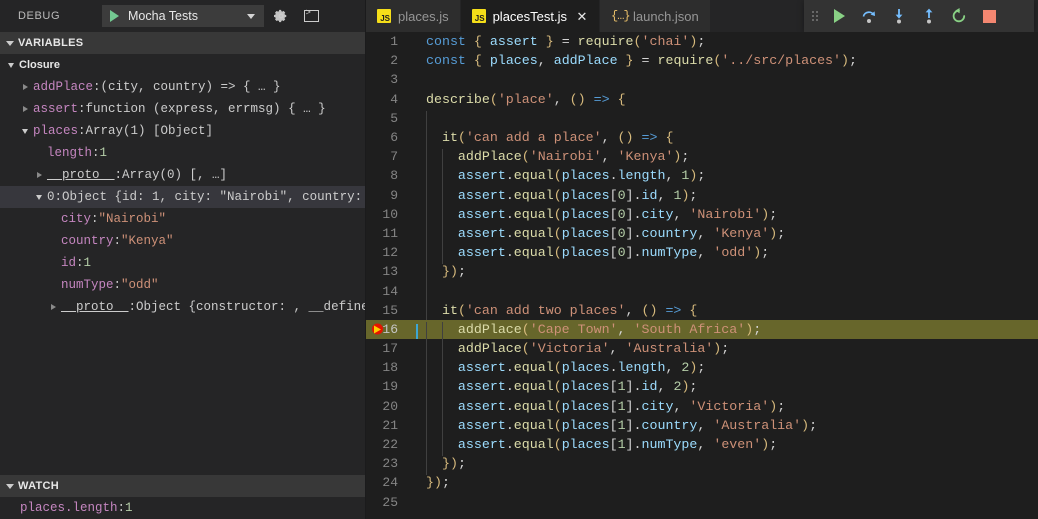 Image resolution: width=1038 pixels, height=519 pixels. What do you see at coordinates (702, 369) in the screenshot?
I see `code-line: 18 assert.equal(places.length, 2);` at bounding box center [702, 369].